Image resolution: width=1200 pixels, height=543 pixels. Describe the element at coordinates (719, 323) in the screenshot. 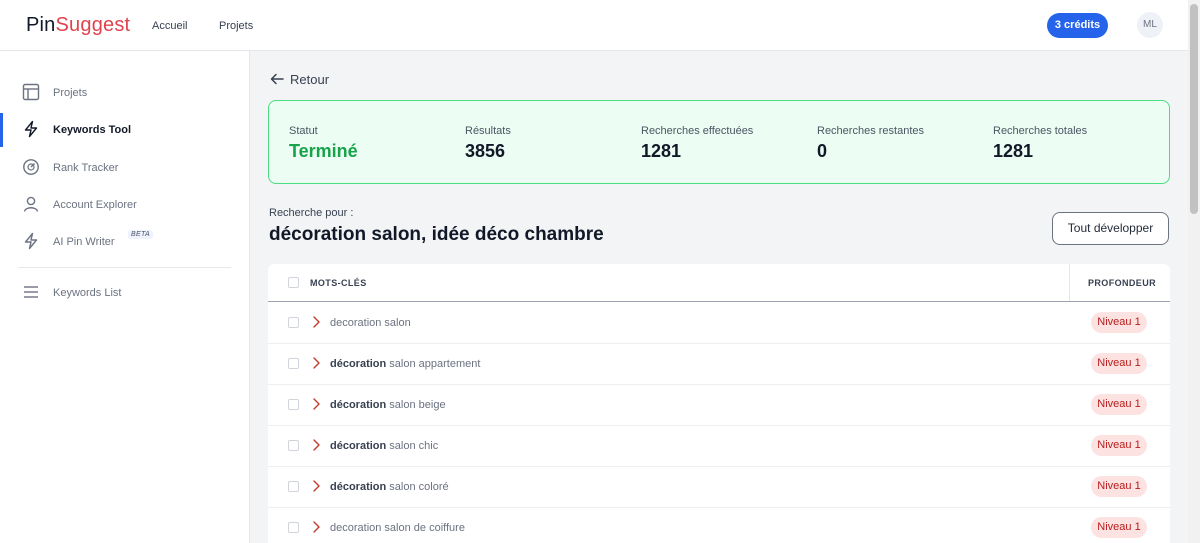

I see `table-row: decoration salon Niveau 1` at that location.